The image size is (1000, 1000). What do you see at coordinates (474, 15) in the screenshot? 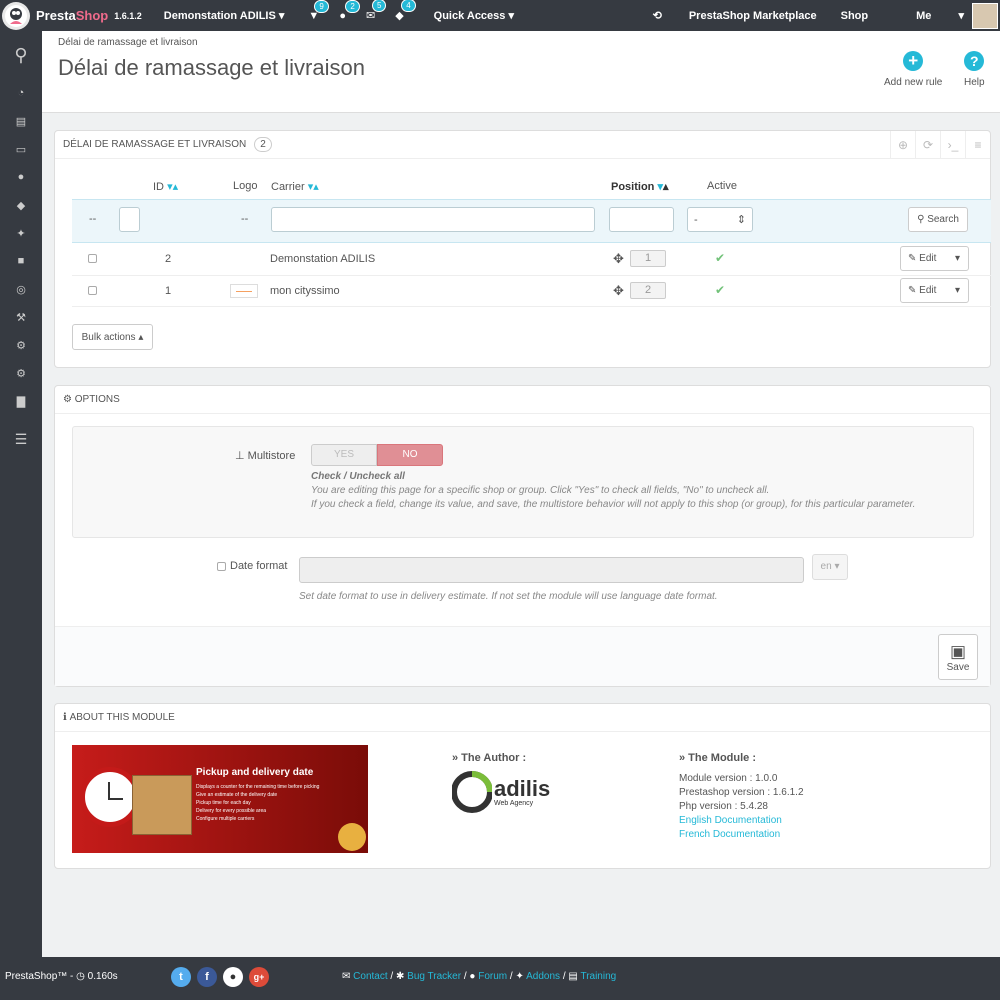
I see `quick-access-menu: Quick Access ▾` at bounding box center [474, 15].